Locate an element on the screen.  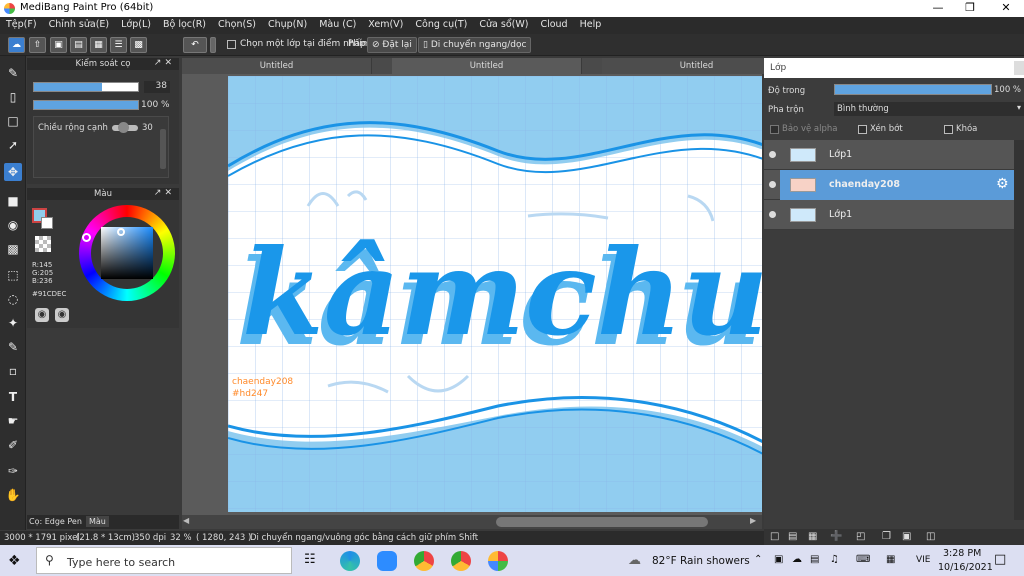
canvas-hscrollbar: ◀ ▶ is located at coordinates (472, 522).